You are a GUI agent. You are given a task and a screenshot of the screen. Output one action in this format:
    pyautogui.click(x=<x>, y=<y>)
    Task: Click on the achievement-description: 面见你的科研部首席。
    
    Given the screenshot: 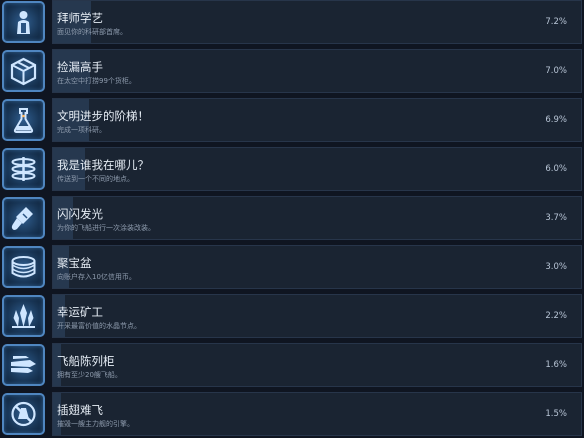 What is the action you would take?
    pyautogui.click(x=92, y=32)
    